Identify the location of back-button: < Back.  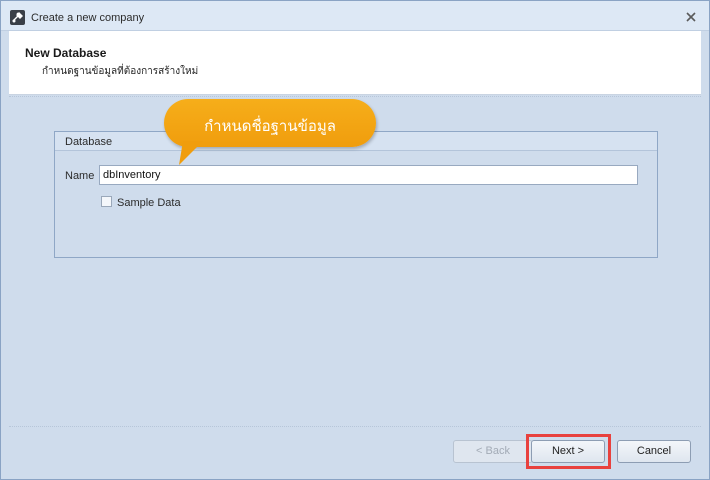
(493, 451).